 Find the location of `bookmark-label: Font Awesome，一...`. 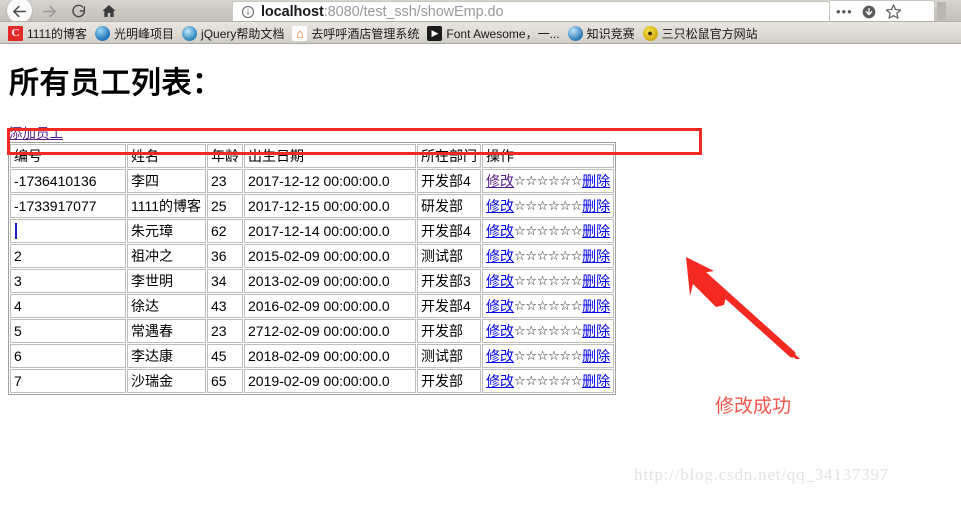

bookmark-label: Font Awesome，一... is located at coordinates (503, 33).